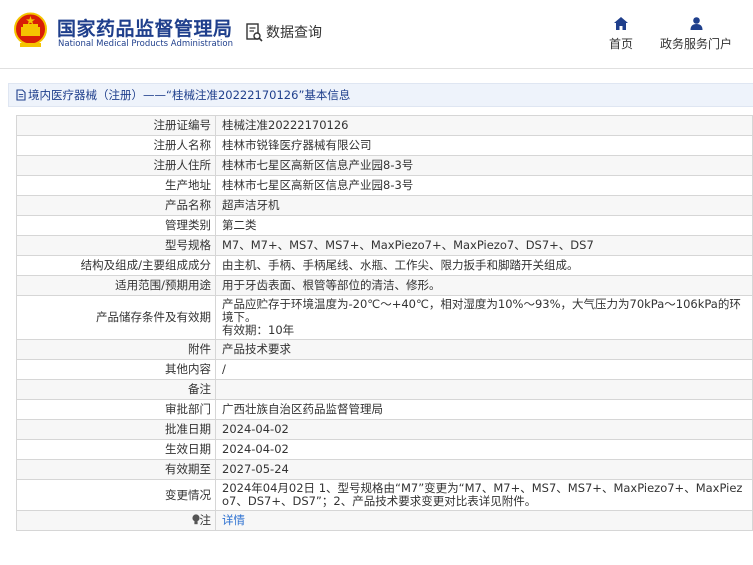 The height and width of the screenshot is (565, 753). Describe the element at coordinates (189, 95) in the screenshot. I see `record-title: 境内医疗器械（注册）——“桂械注准20222170126”基本信息` at that location.